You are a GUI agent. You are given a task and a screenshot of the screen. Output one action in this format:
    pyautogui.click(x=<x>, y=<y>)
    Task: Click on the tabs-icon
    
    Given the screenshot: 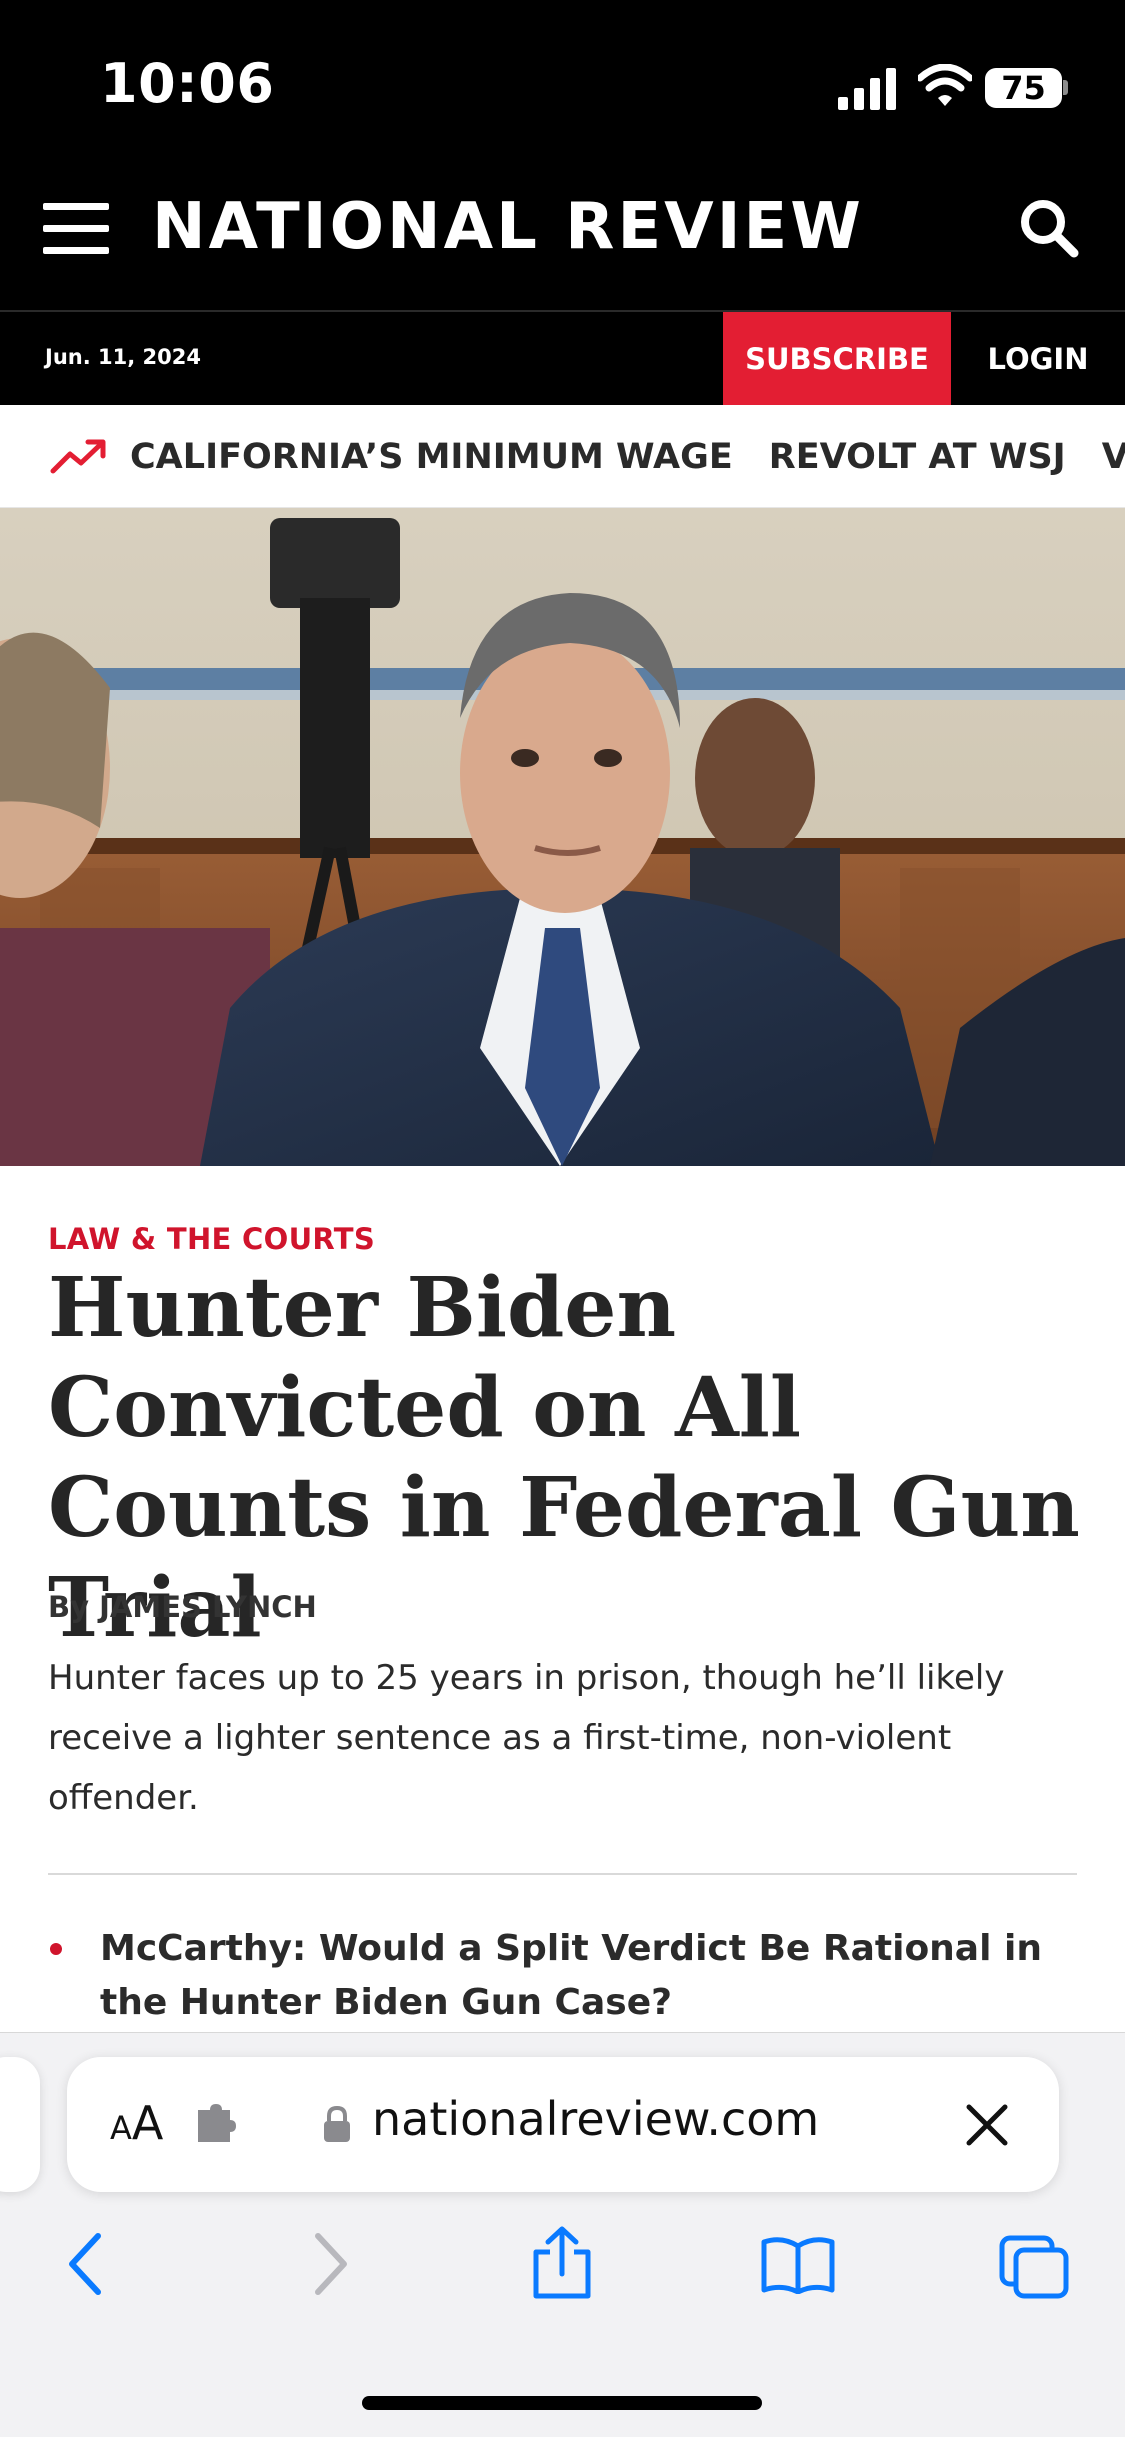 What is the action you would take?
    pyautogui.click(x=1034, y=2267)
    